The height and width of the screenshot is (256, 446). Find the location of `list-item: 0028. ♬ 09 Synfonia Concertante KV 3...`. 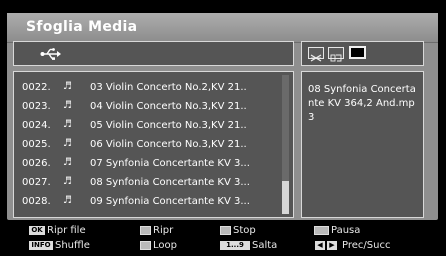

list-item: 0028. ♬ 09 Synfonia Concertante KV 3... is located at coordinates (149, 202).